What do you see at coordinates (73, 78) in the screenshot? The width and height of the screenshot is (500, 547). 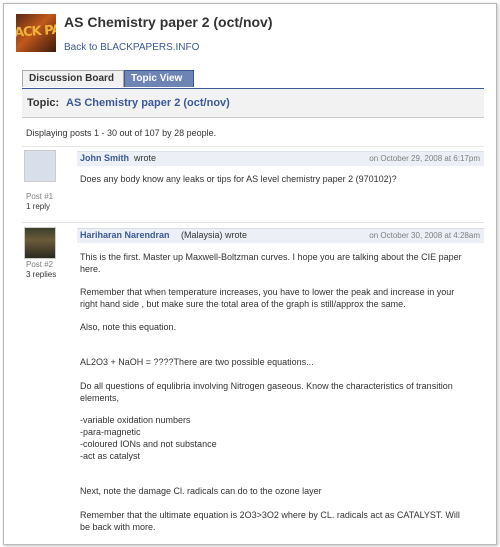 I see `tab-discussion-board: Discussion Board` at bounding box center [73, 78].